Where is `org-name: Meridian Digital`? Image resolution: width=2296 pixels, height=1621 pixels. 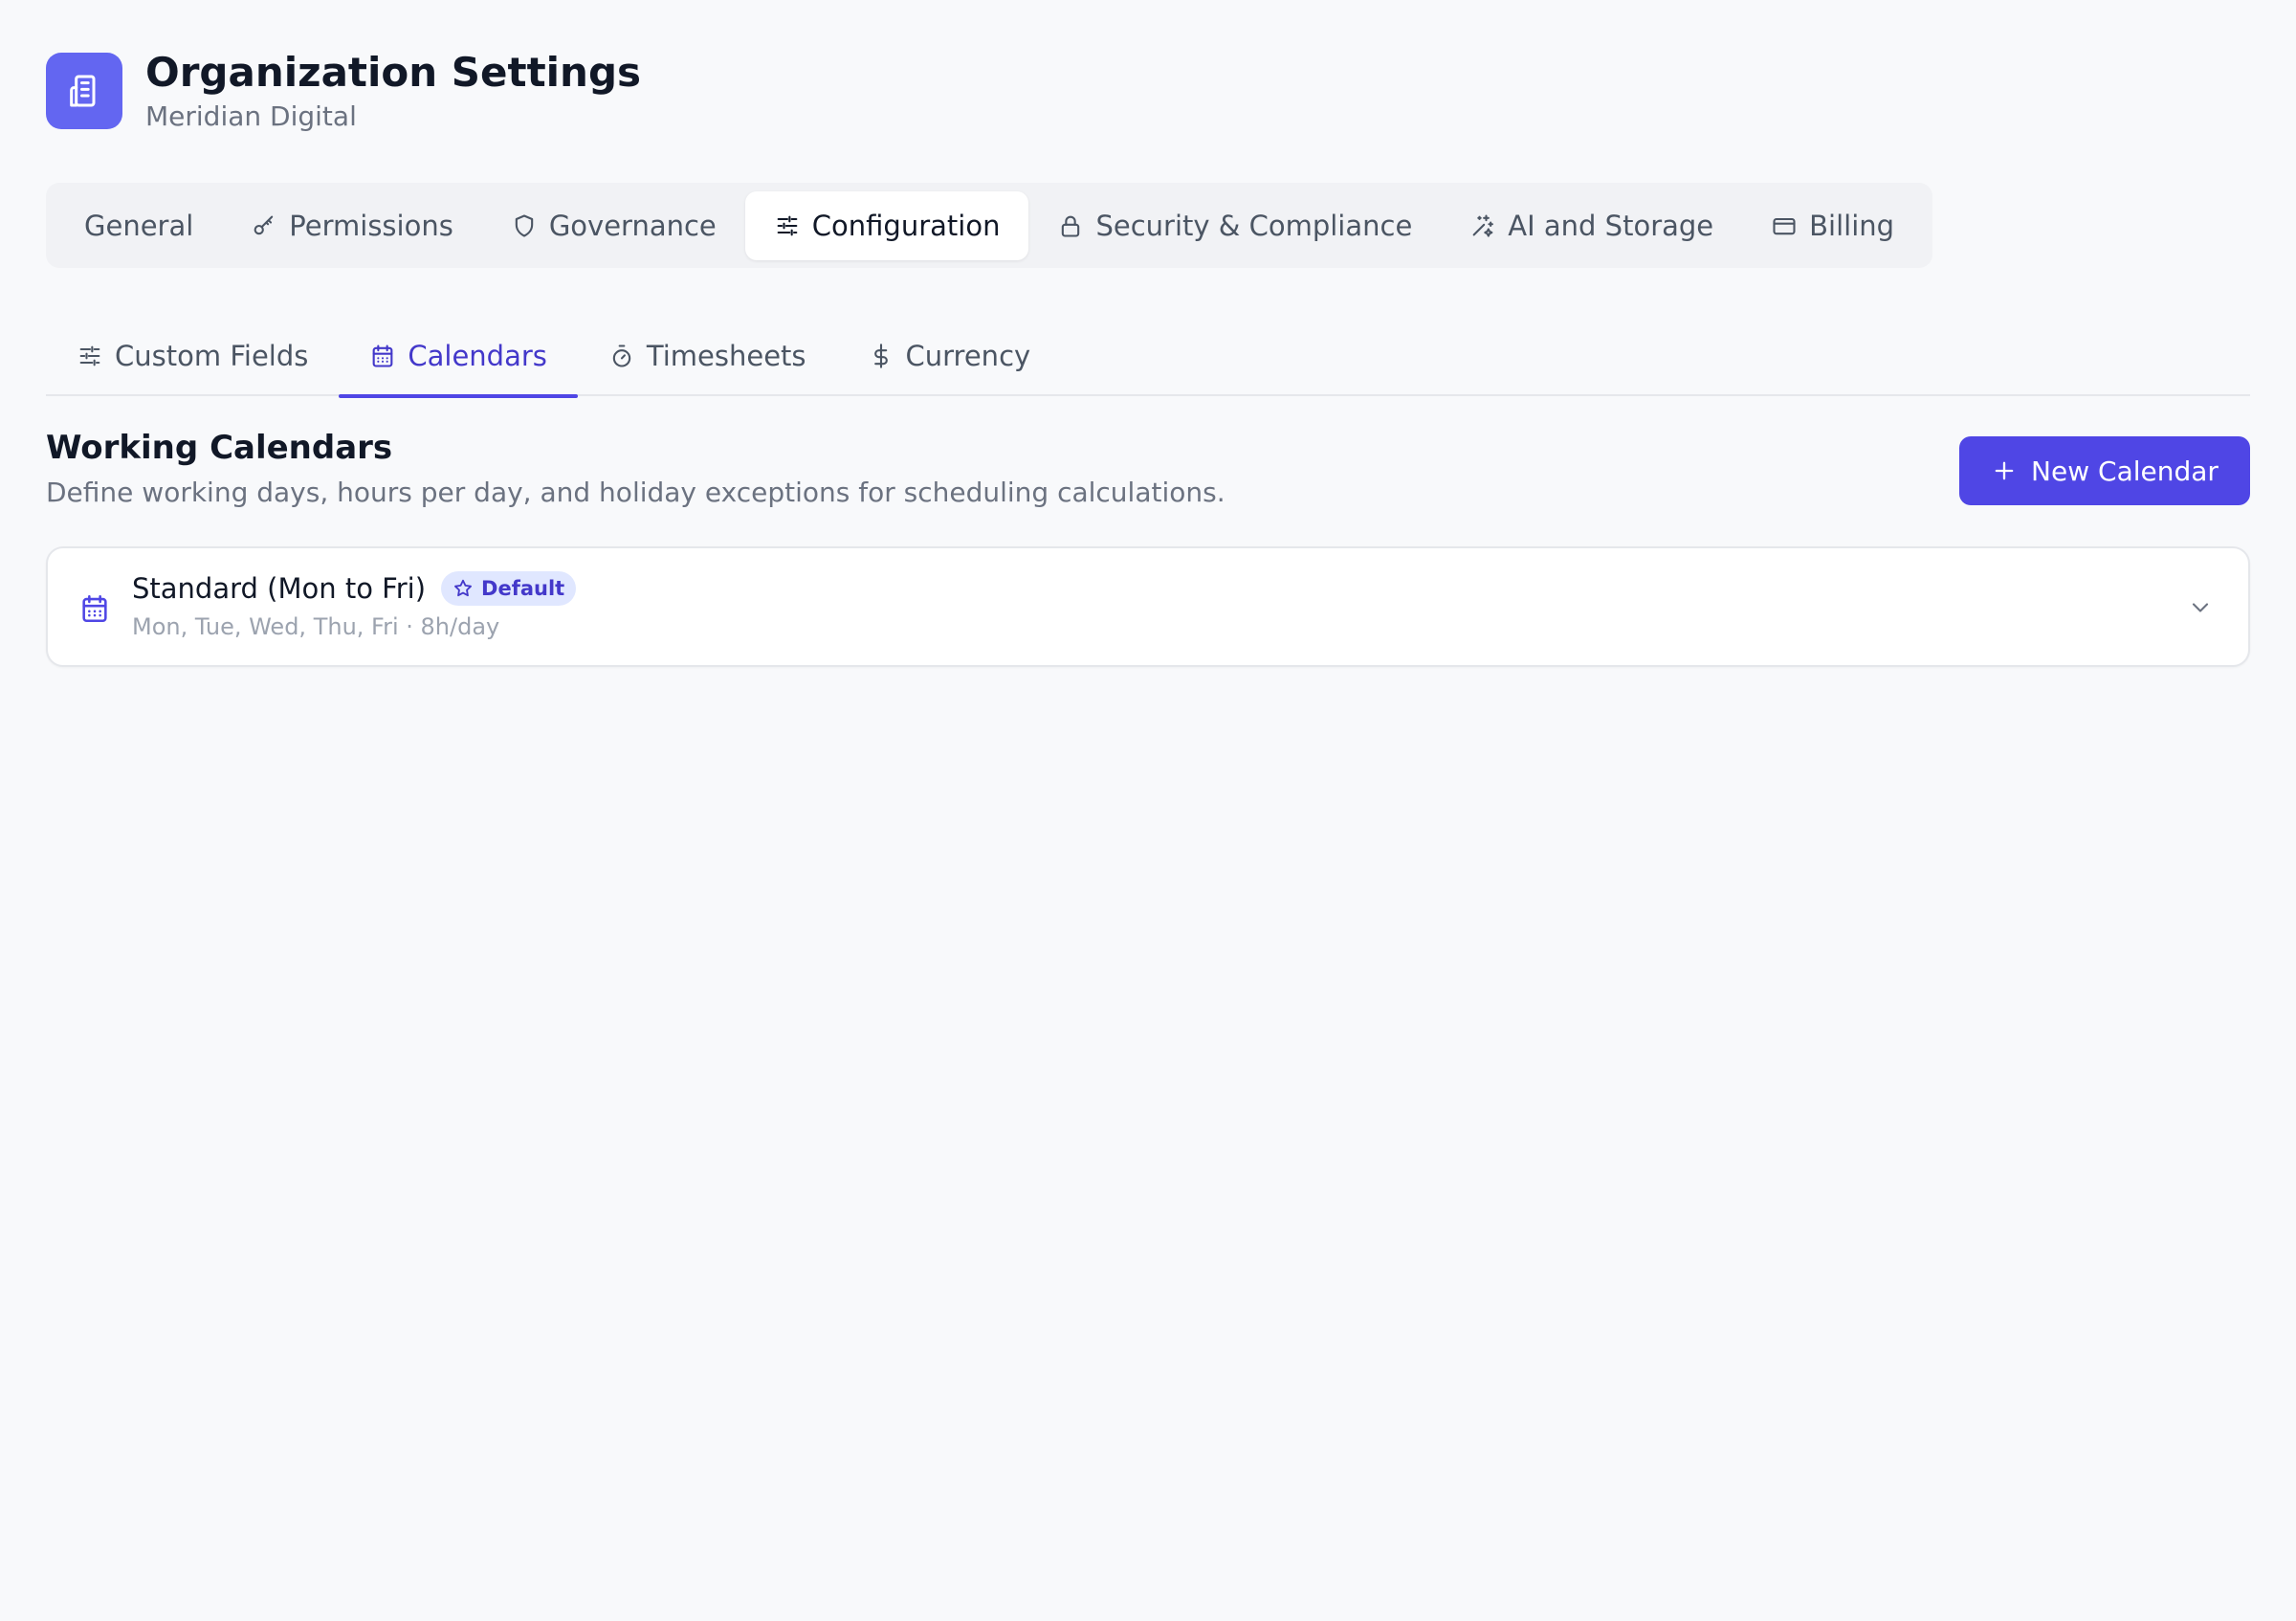
org-name: Meridian Digital is located at coordinates (251, 116).